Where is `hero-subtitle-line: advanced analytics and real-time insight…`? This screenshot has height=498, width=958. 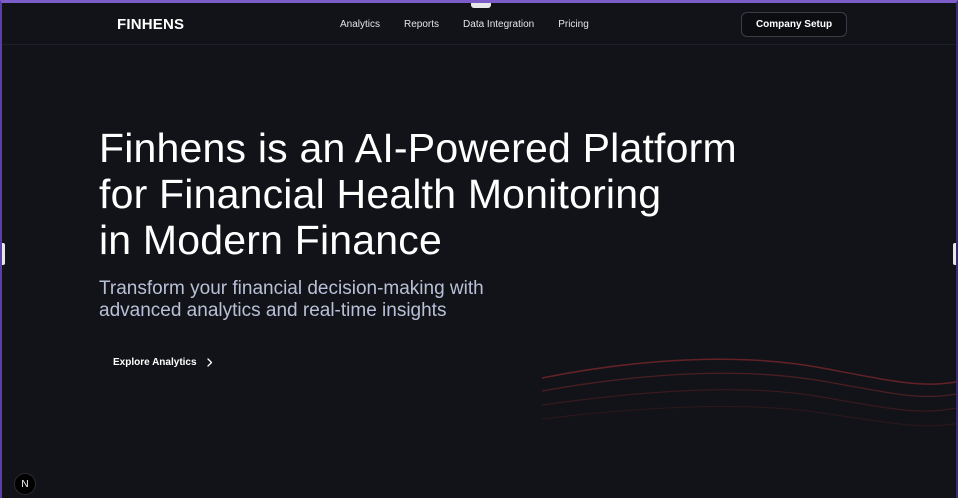
hero-subtitle-line: advanced analytics and real-time insight… is located at coordinates (273, 310).